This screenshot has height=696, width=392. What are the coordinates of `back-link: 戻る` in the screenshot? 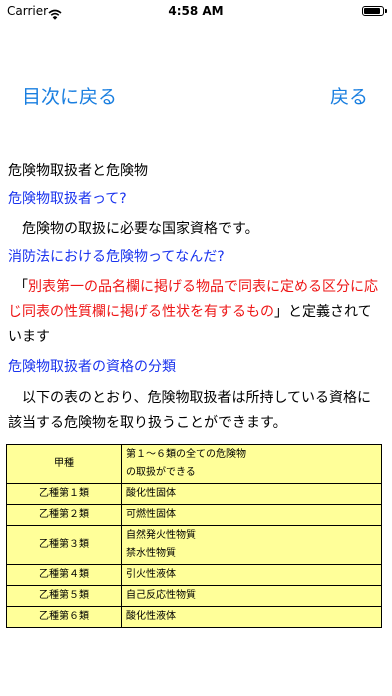 It's located at (349, 95).